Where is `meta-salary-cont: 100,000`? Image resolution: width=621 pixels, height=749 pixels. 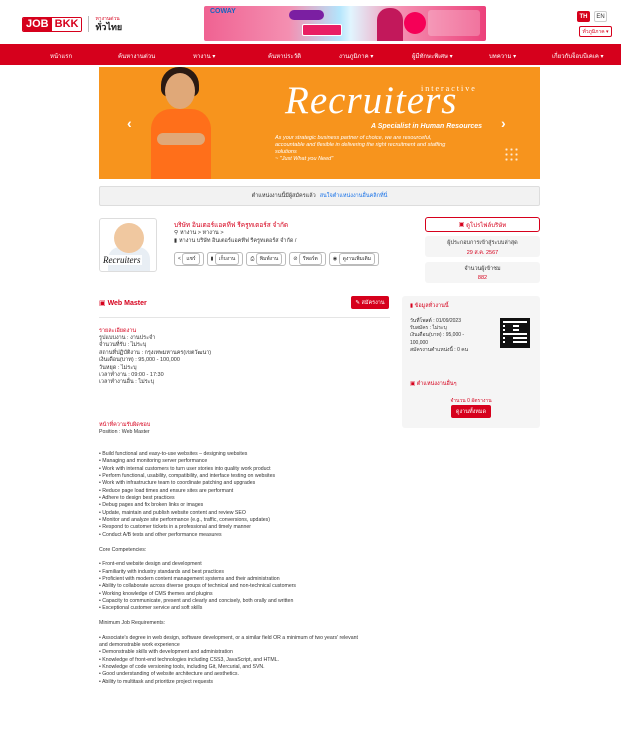 meta-salary-cont: 100,000 is located at coordinates (419, 342).